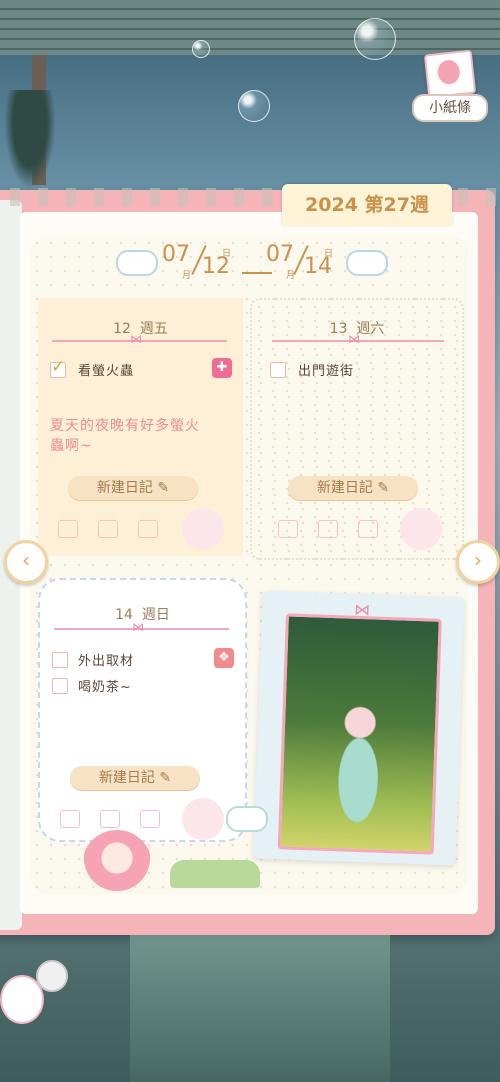 The height and width of the screenshot is (1082, 500). Describe the element at coordinates (71, 446) in the screenshot. I see `memo-line: 蟲啊~` at that location.